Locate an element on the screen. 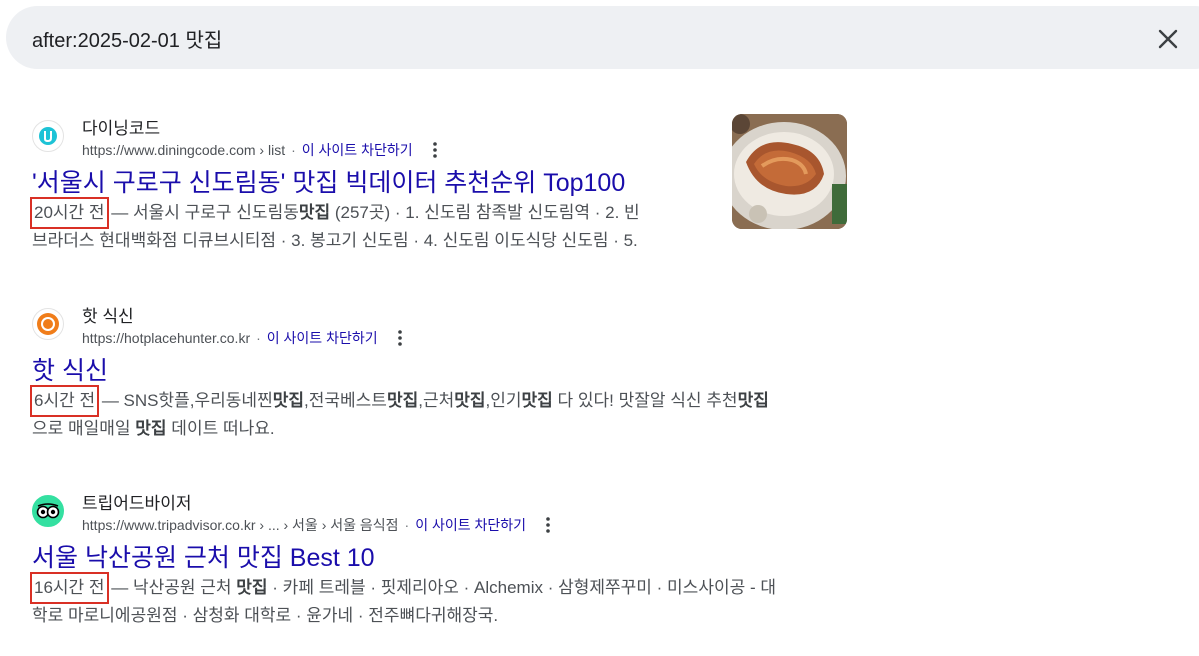  site-url: https://www.diningcode.com › list is located at coordinates (183, 150).